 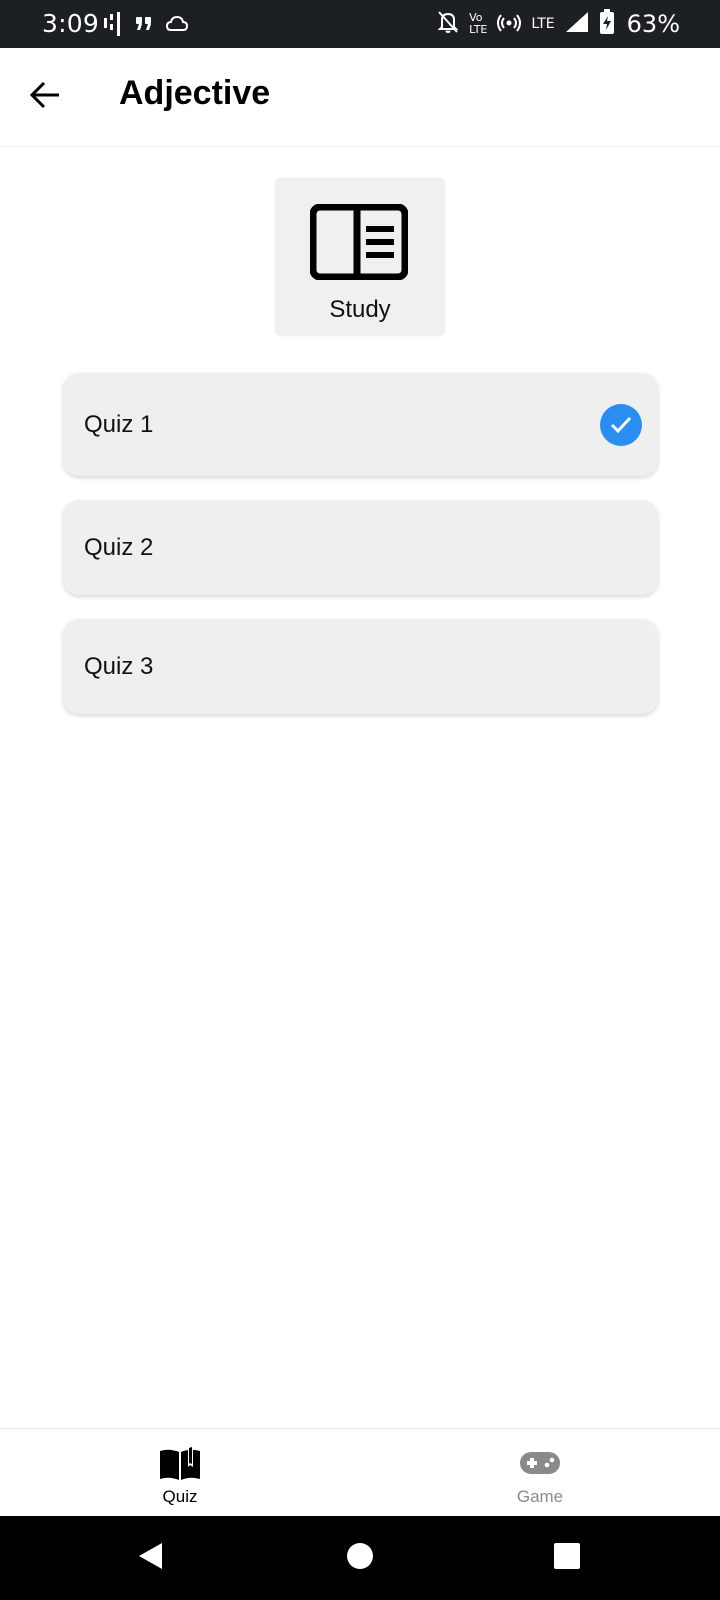 What do you see at coordinates (478, 29) in the screenshot?
I see `volte-bottom: LTE` at bounding box center [478, 29].